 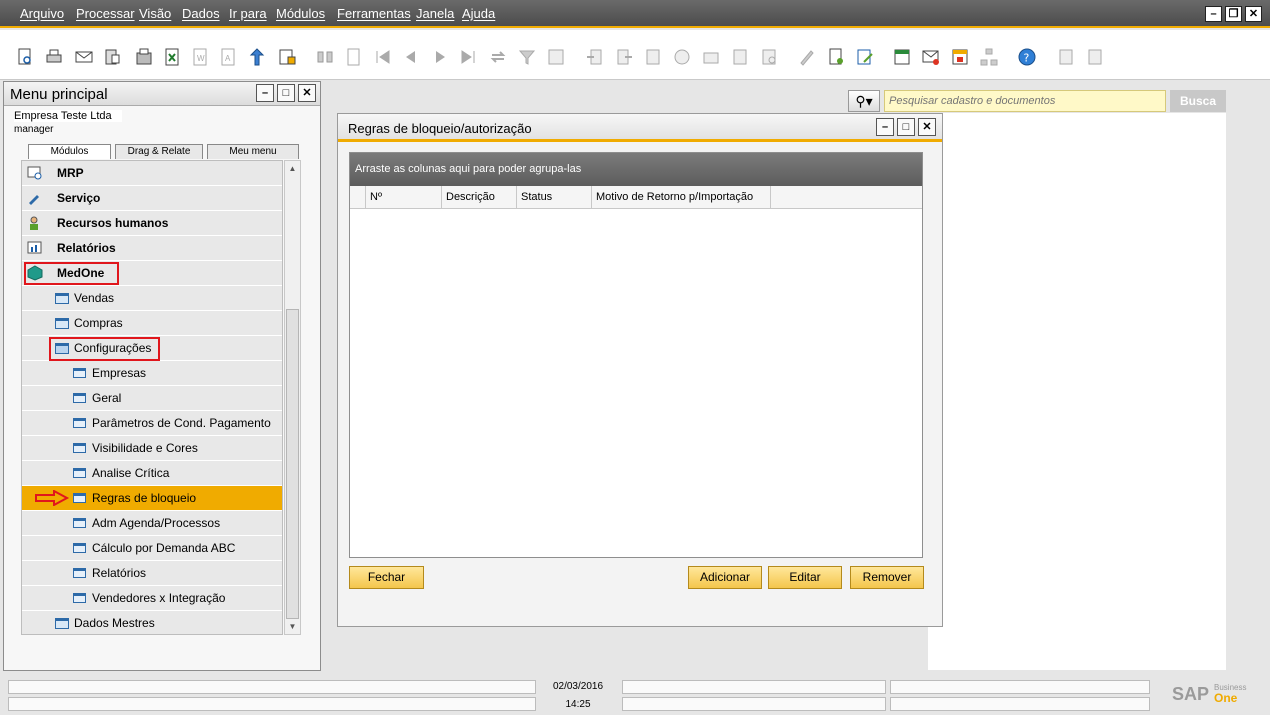 What do you see at coordinates (682, 57) in the screenshot?
I see `gross-profit-icon` at bounding box center [682, 57].